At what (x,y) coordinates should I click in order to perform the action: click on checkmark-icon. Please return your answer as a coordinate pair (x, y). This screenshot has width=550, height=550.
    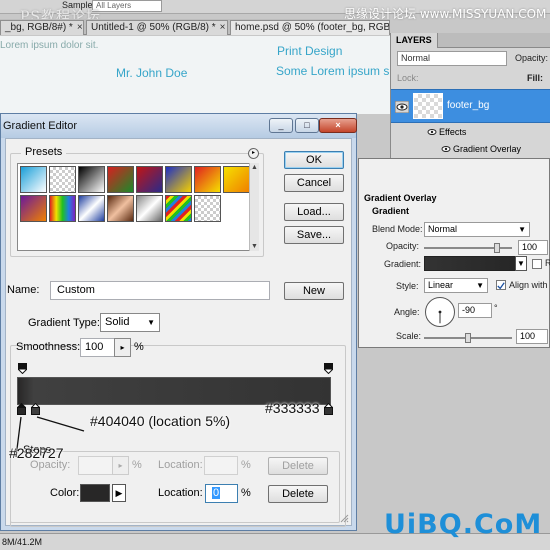
    Looking at the image, I should click on (501, 286).